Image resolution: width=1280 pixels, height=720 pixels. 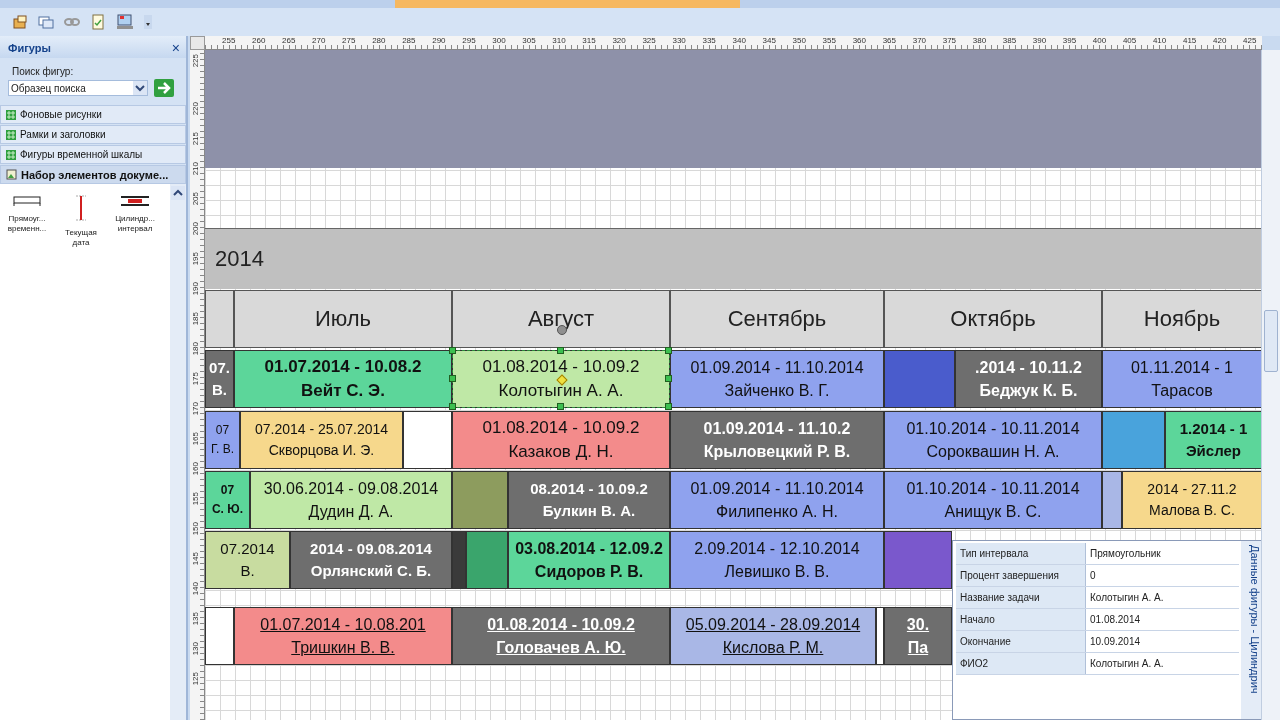 I want to click on task-bar: 05.09.2014 - 28.09.2014 Кислова Р. М., so click(x=773, y=636).